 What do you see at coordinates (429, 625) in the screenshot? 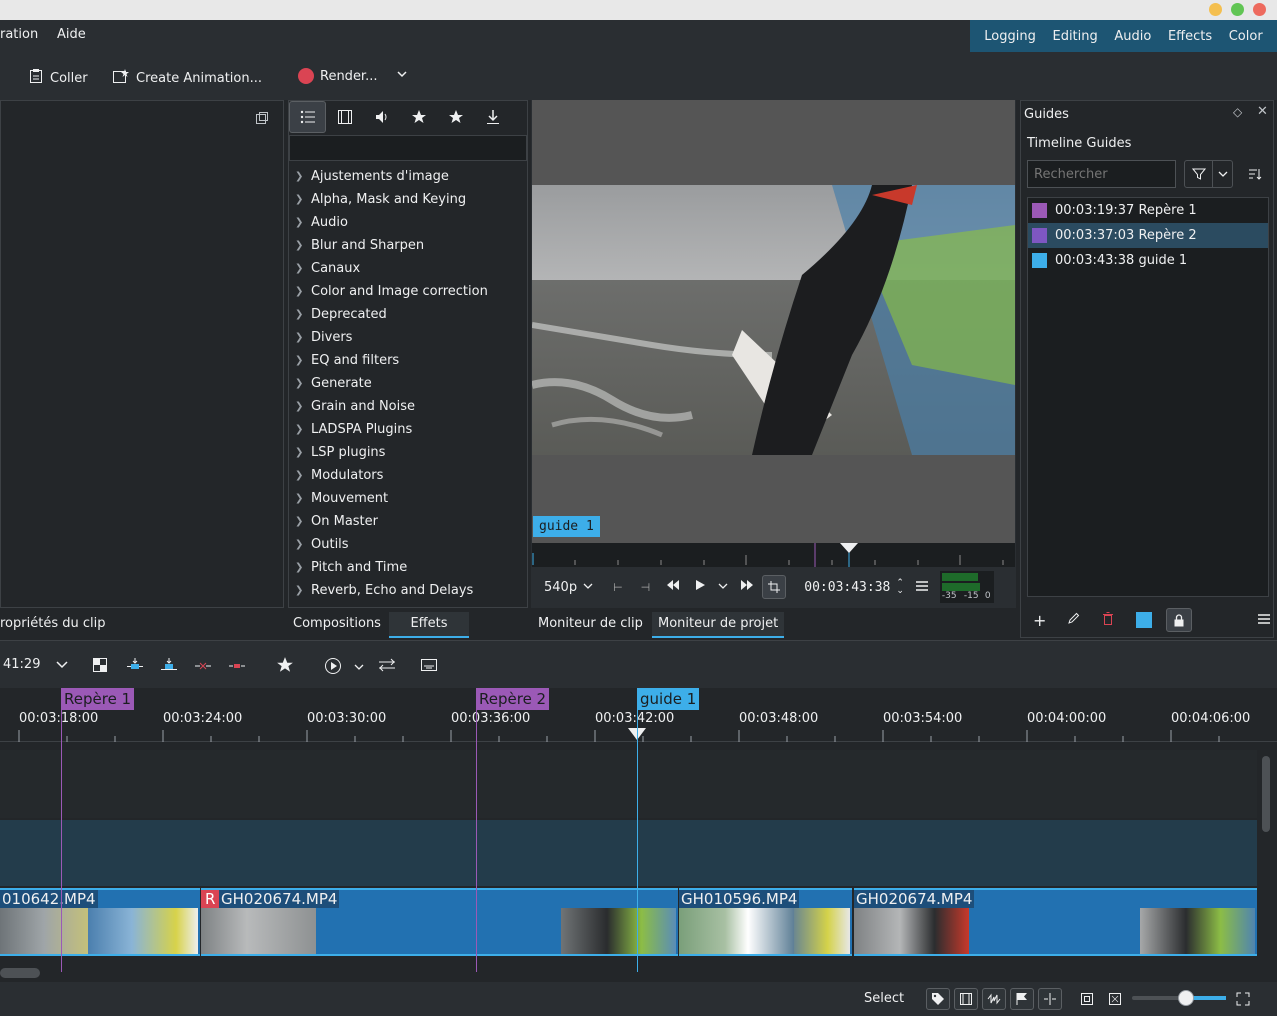
I see `tab-effets: Effets` at bounding box center [429, 625].